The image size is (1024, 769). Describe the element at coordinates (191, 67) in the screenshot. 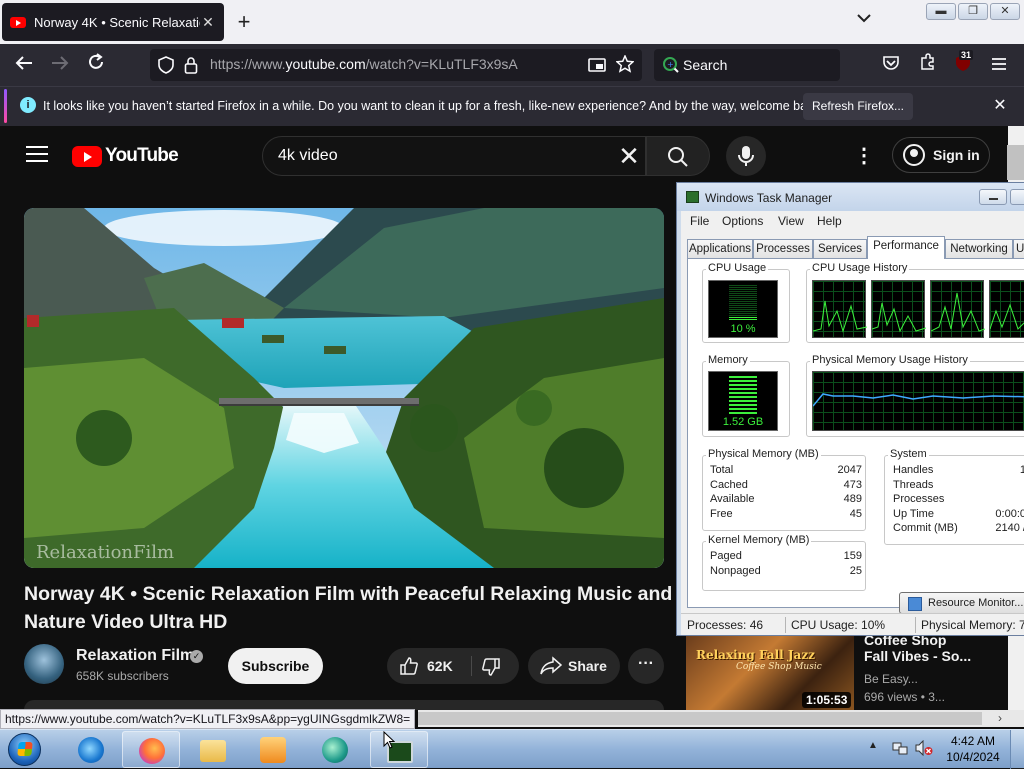

I see `lock-icon` at that location.